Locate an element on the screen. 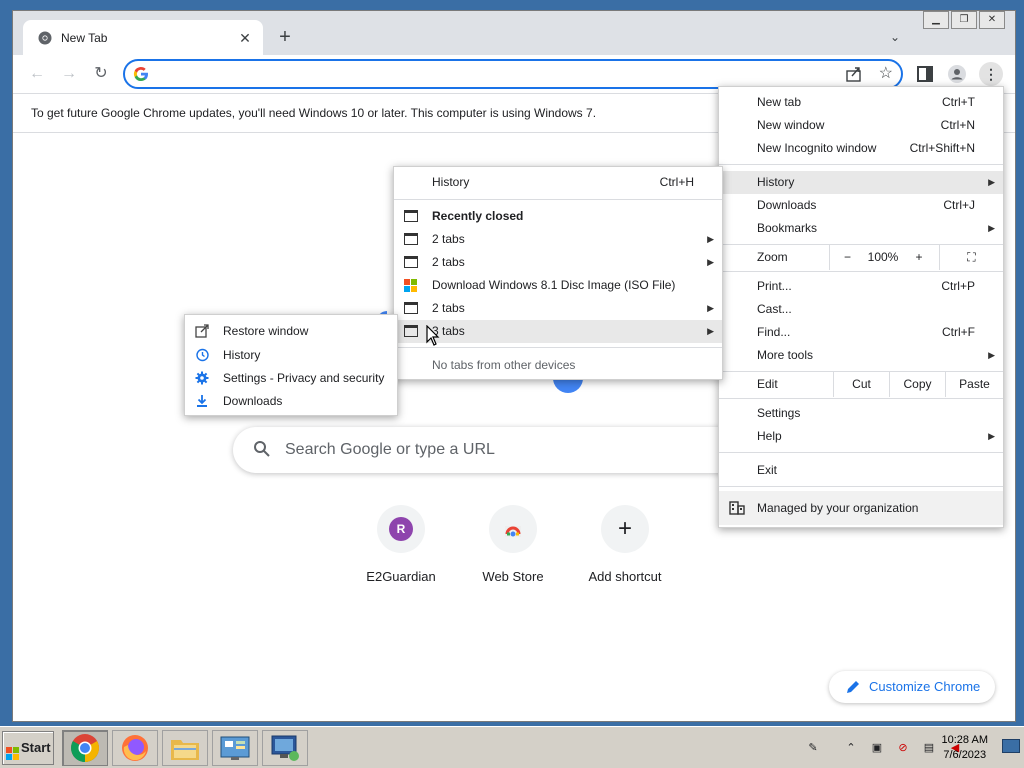 This screenshot has height=768, width=1024. web-store-icon is located at coordinates (513, 529).